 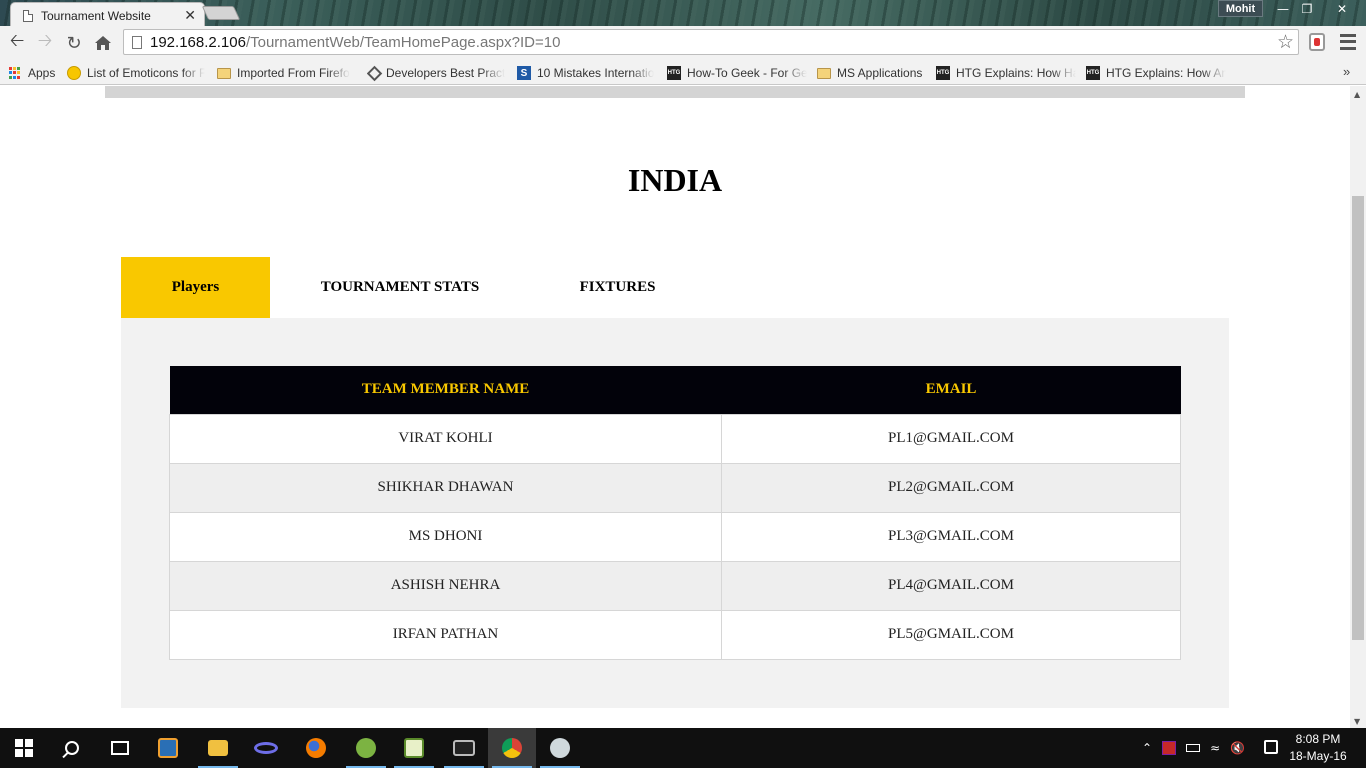 I want to click on bookmark-label: HTG Explains: How Ha, so click(x=1016, y=73).